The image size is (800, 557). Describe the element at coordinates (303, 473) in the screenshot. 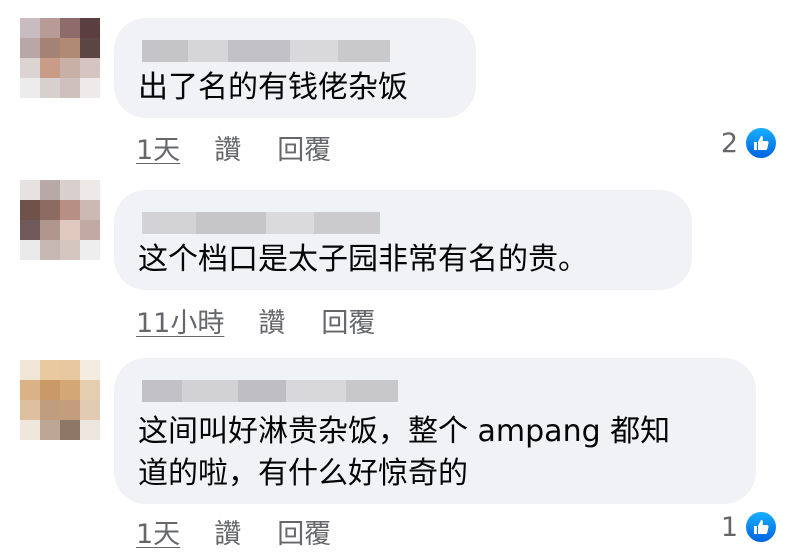

I see `comment-text-line-2: 道的啦，有什么好惊奇的` at that location.